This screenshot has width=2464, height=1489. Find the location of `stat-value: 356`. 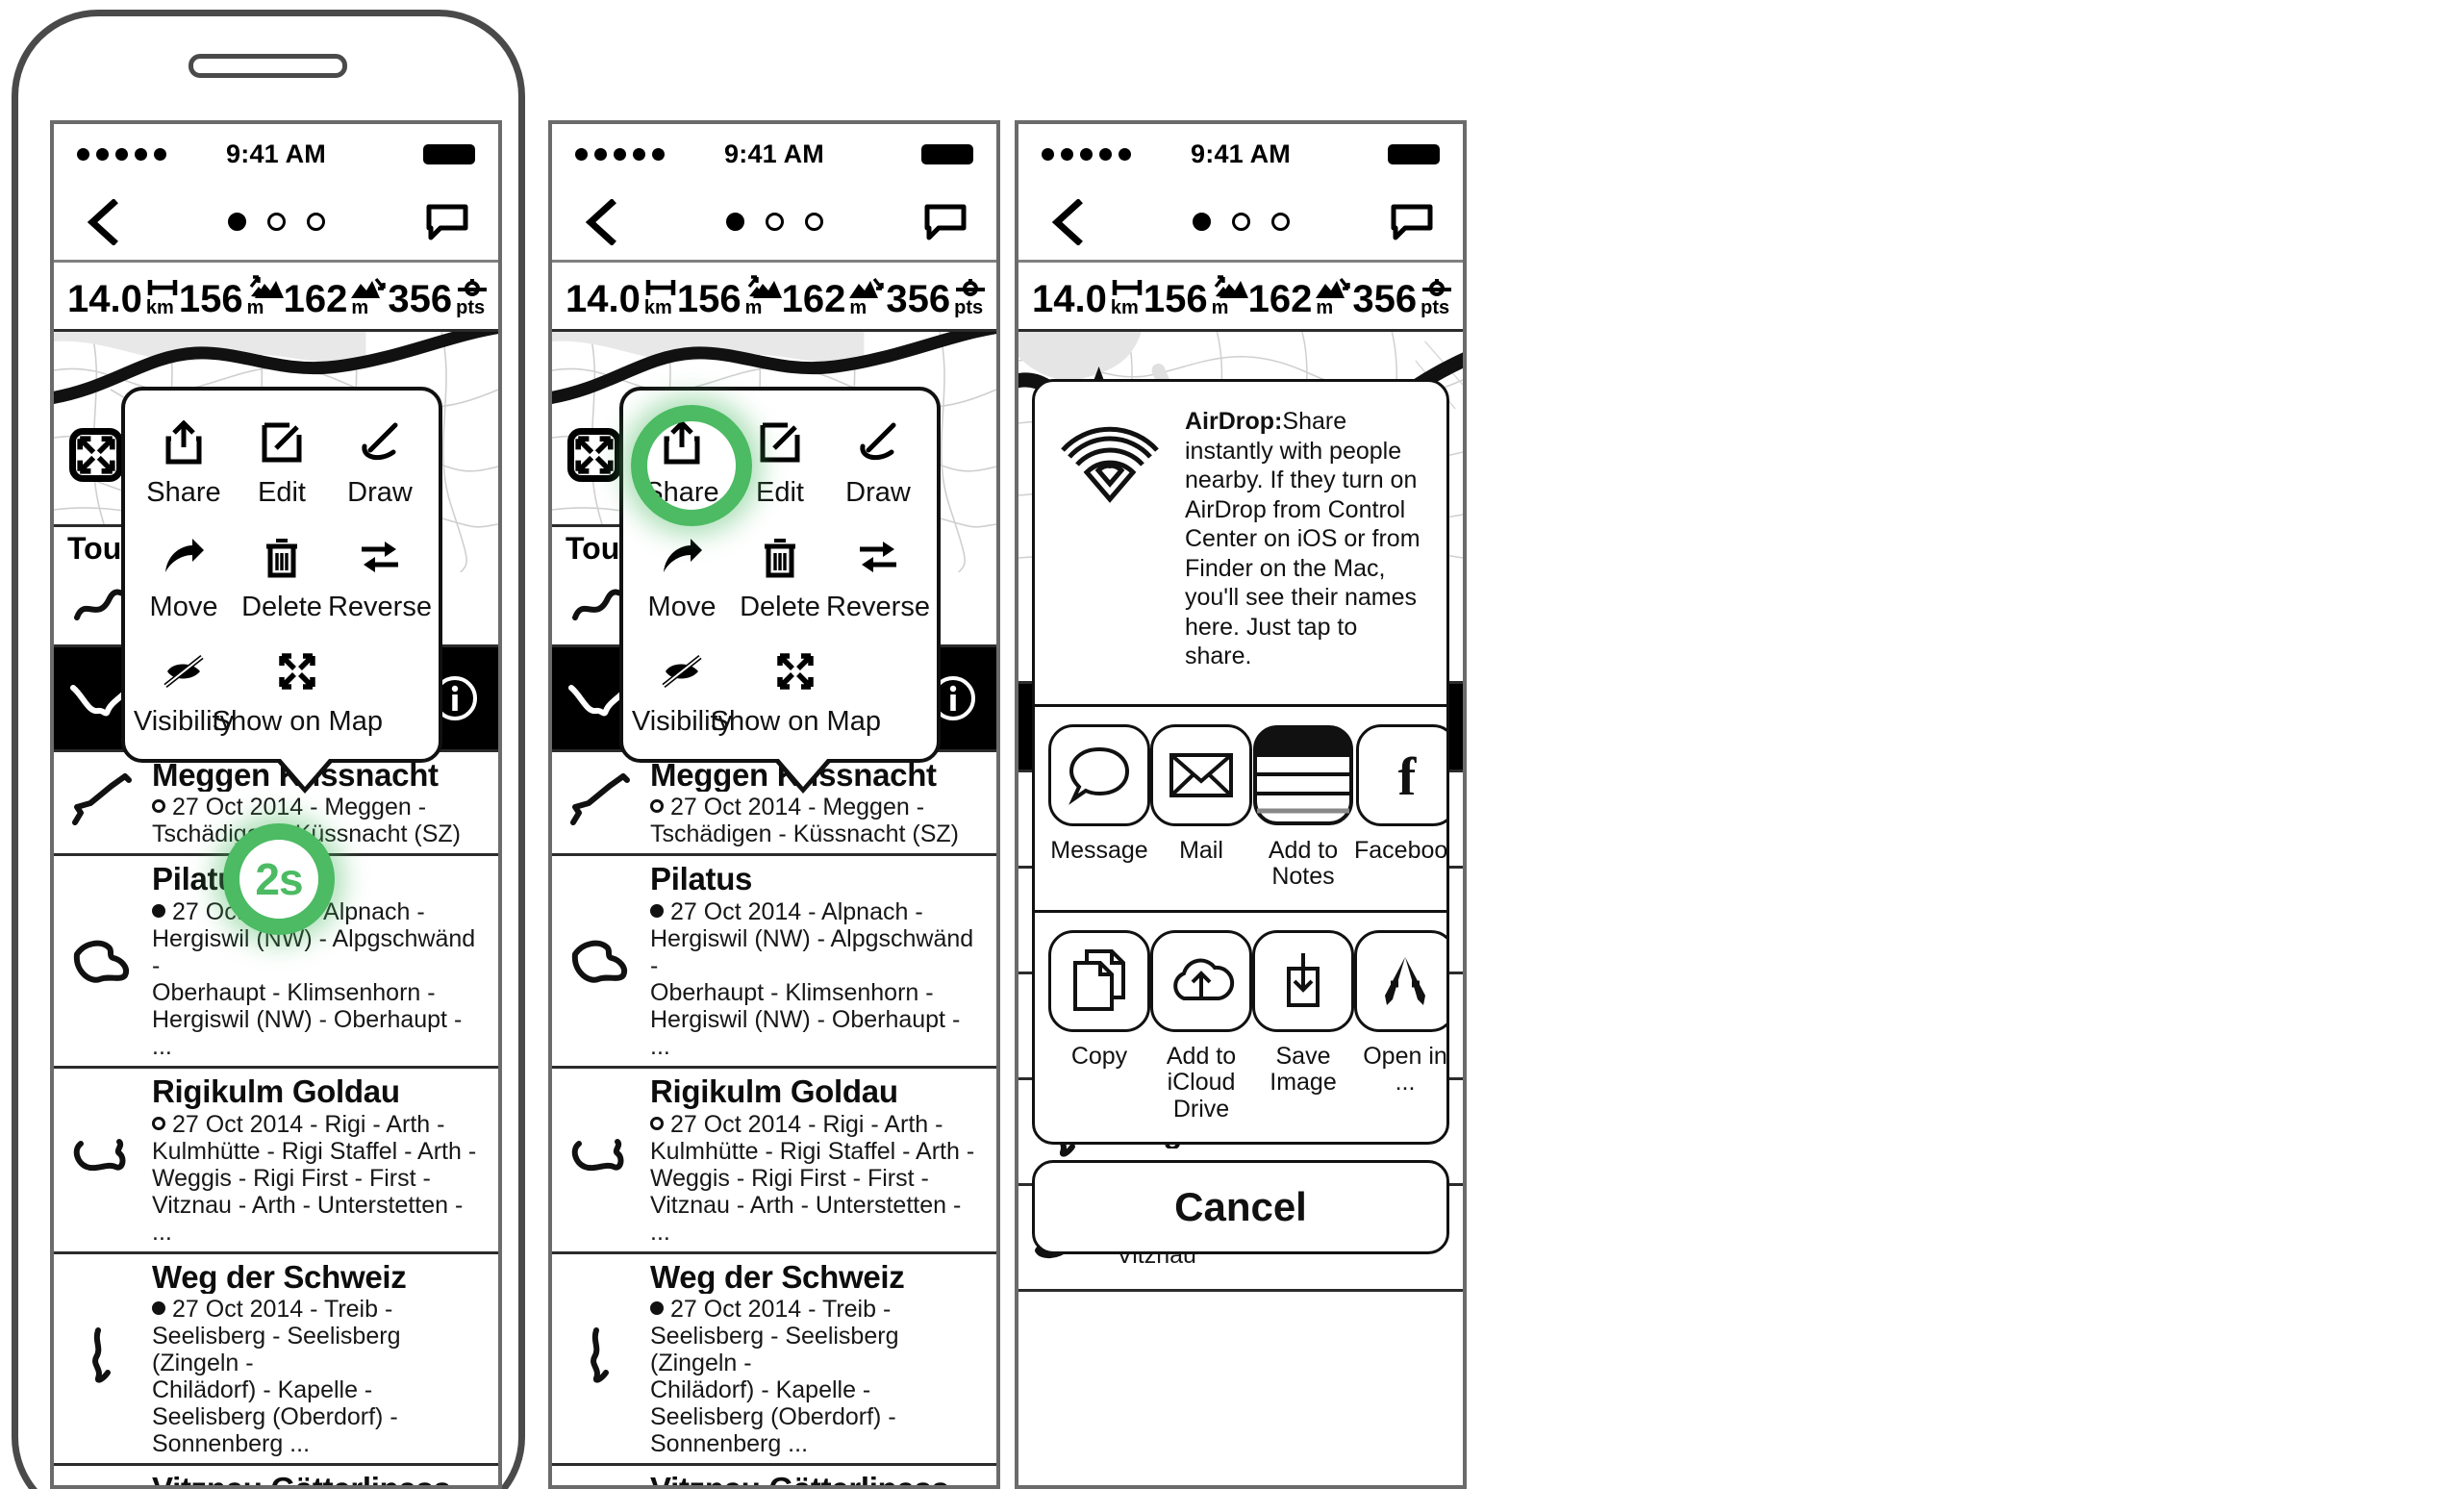

stat-value: 356 is located at coordinates (918, 298).